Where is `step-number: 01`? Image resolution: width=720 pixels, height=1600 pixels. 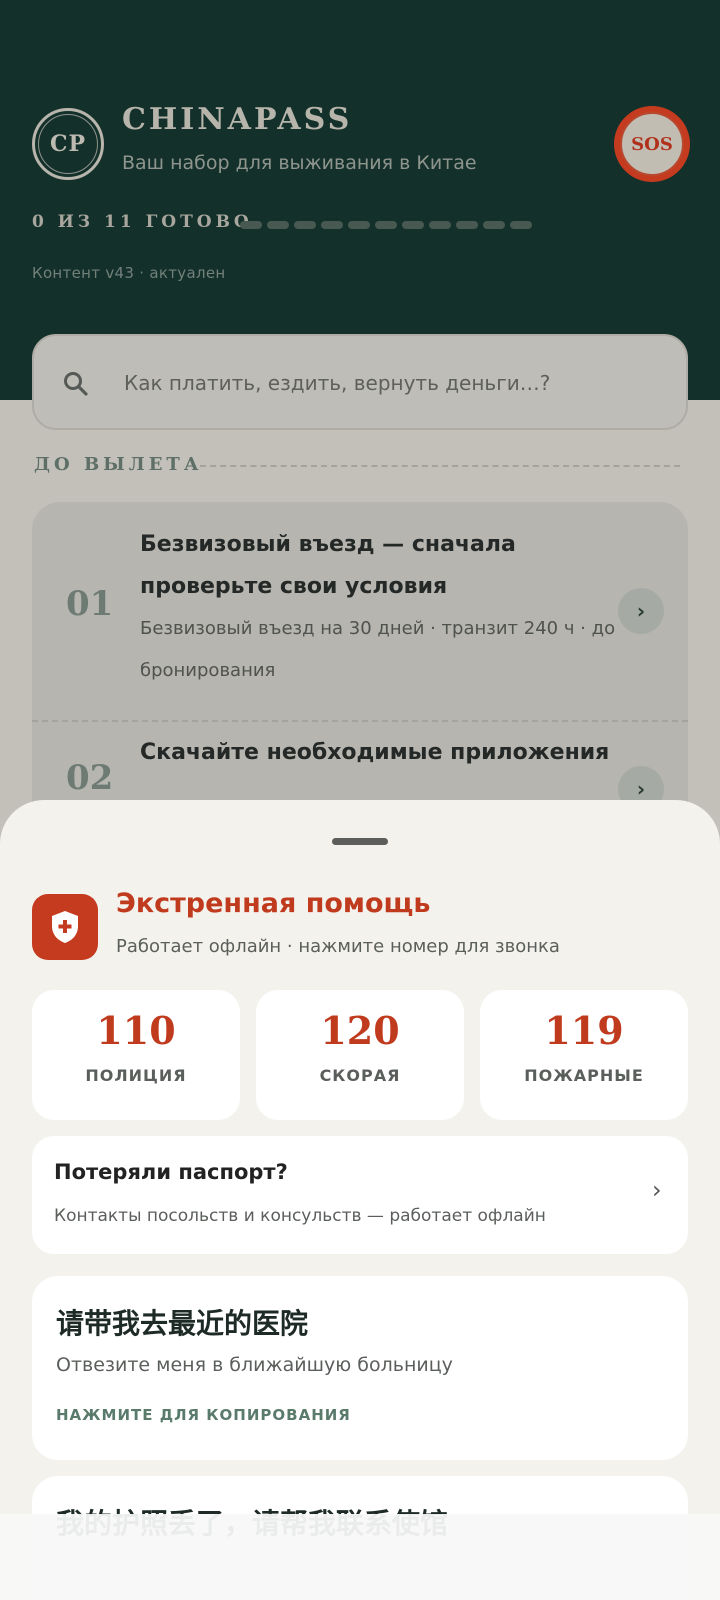 step-number: 01 is located at coordinates (90, 604).